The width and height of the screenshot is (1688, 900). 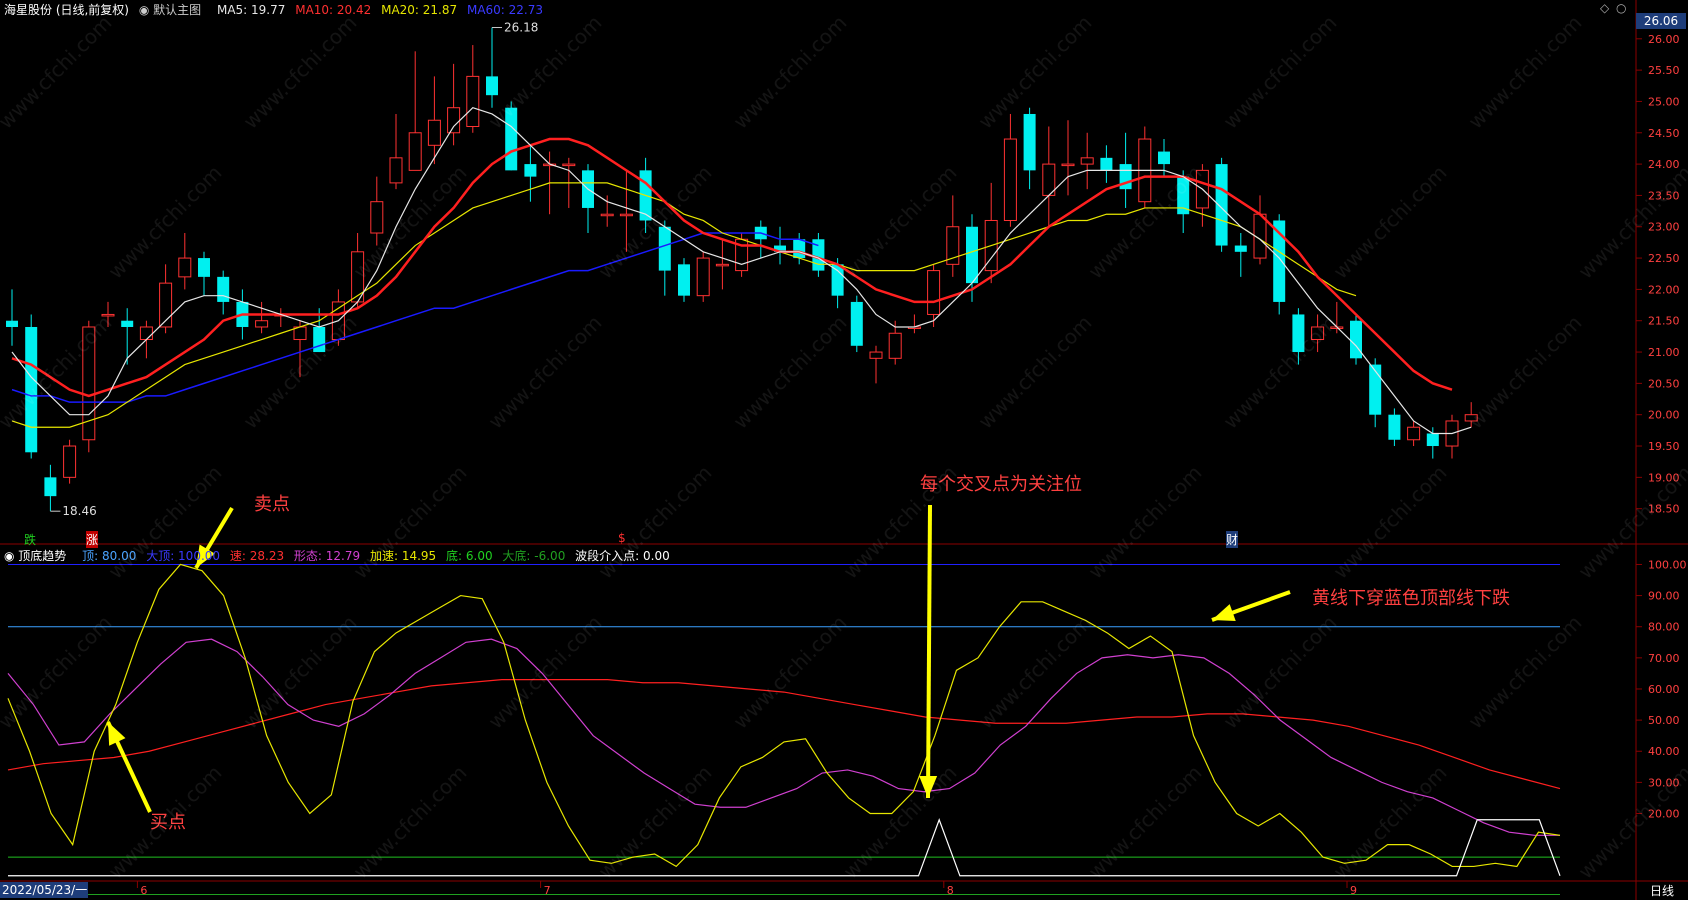 What do you see at coordinates (272, 504) in the screenshot?
I see `annotation-sell: 卖点` at bounding box center [272, 504].